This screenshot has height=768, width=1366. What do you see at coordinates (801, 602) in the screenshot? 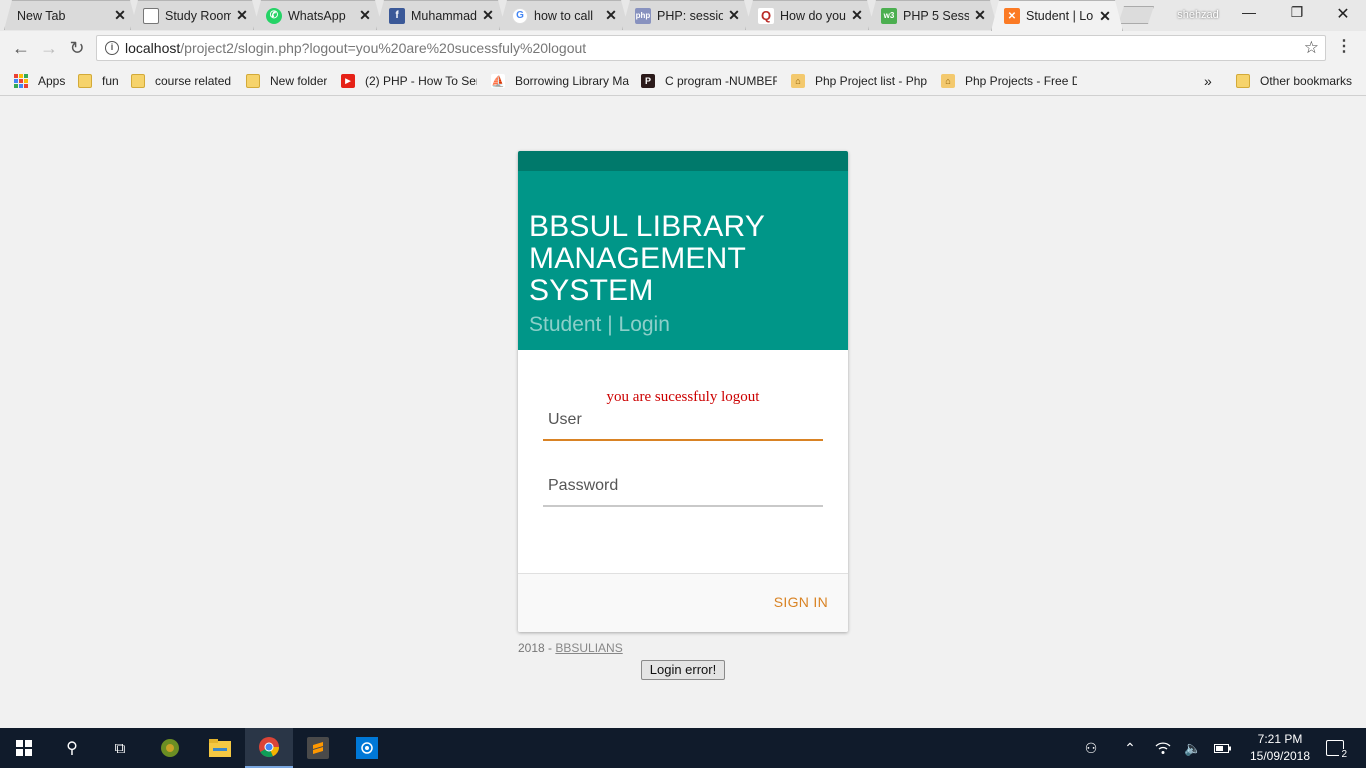
I see `sign-in-button: SIGN IN` at bounding box center [801, 602].